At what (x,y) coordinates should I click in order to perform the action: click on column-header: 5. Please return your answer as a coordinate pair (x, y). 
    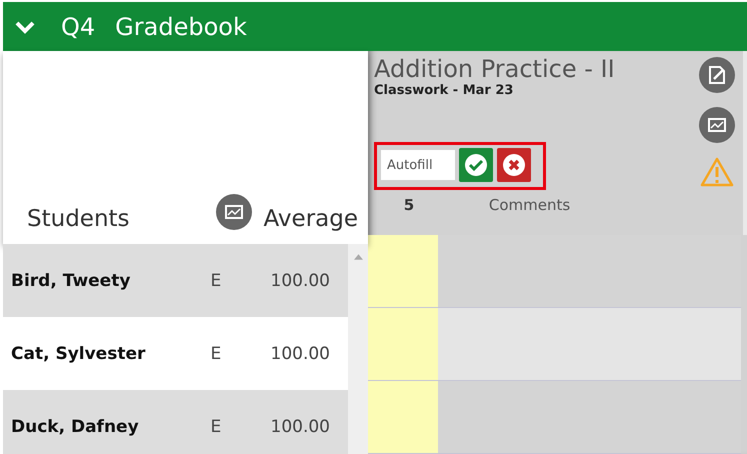
    Looking at the image, I should click on (409, 205).